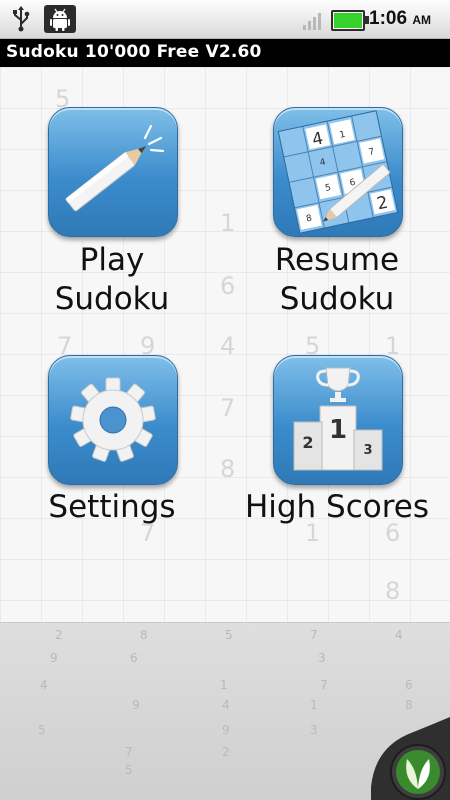  Describe the element at coordinates (337, 507) in the screenshot. I see `high-scores-label: High Scores` at that location.